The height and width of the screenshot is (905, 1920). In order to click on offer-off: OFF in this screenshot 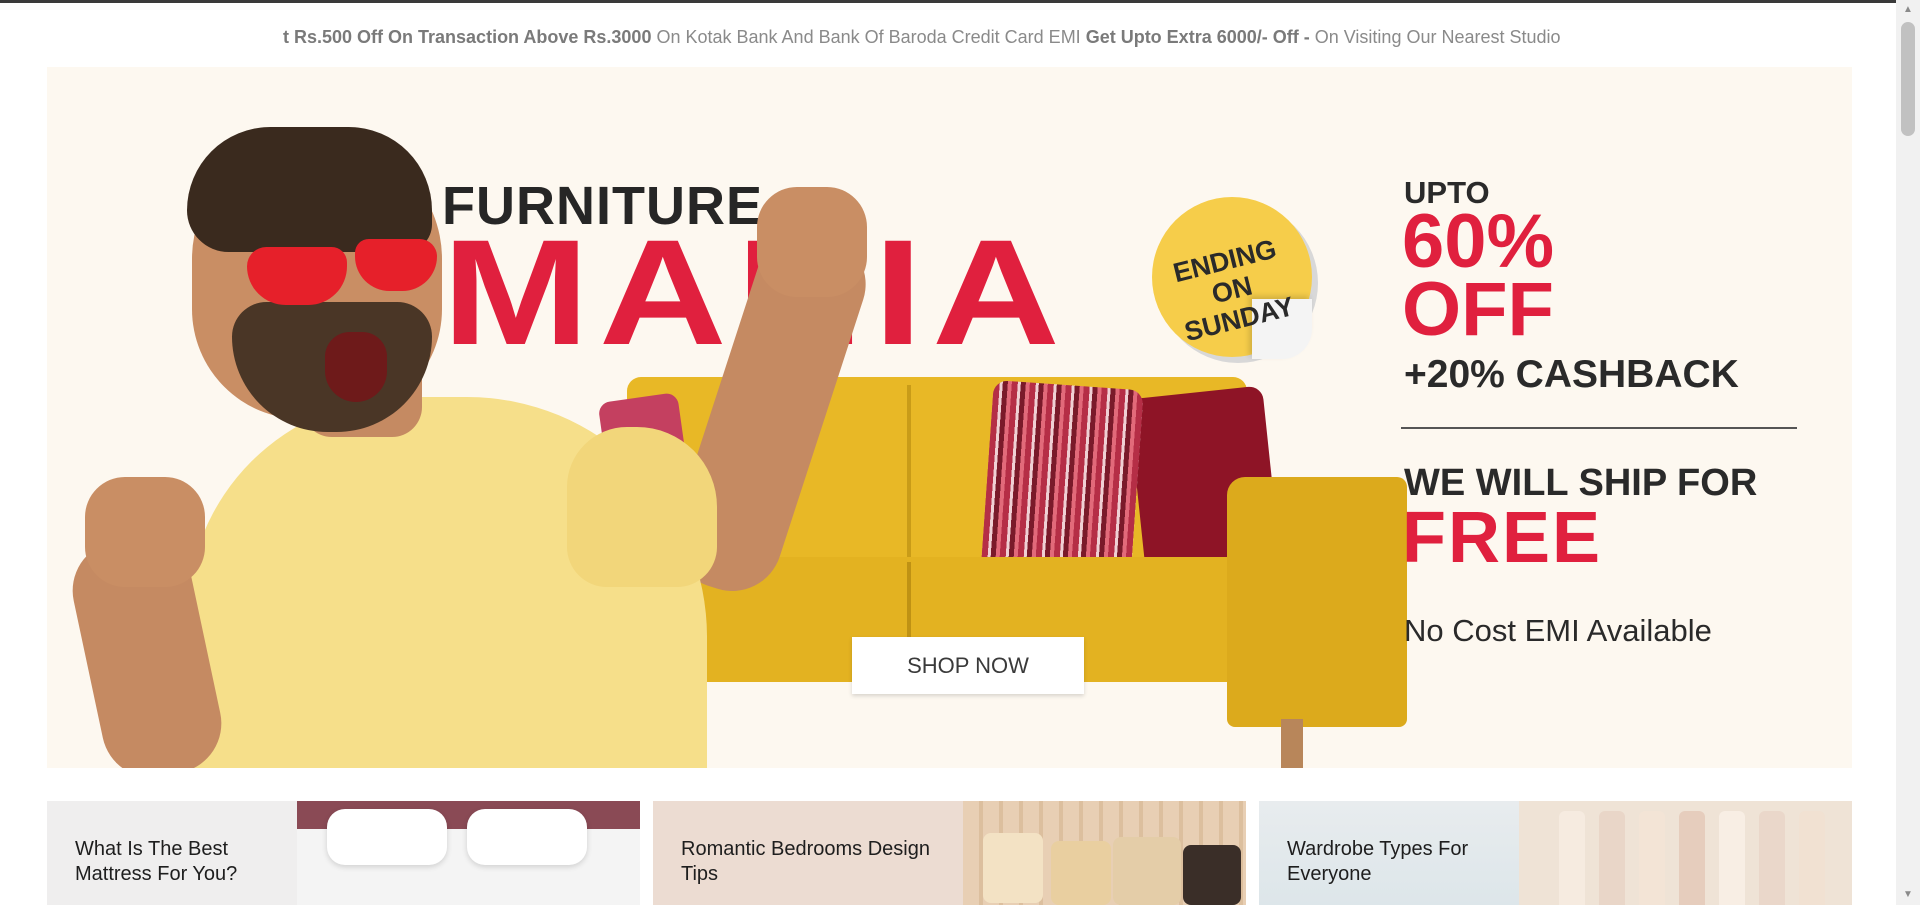, I will do `click(1478, 309)`.